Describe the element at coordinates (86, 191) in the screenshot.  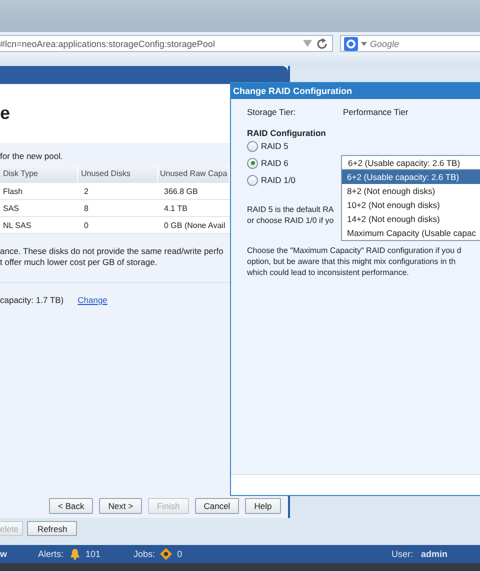
I see `table-cell-text: 2` at that location.